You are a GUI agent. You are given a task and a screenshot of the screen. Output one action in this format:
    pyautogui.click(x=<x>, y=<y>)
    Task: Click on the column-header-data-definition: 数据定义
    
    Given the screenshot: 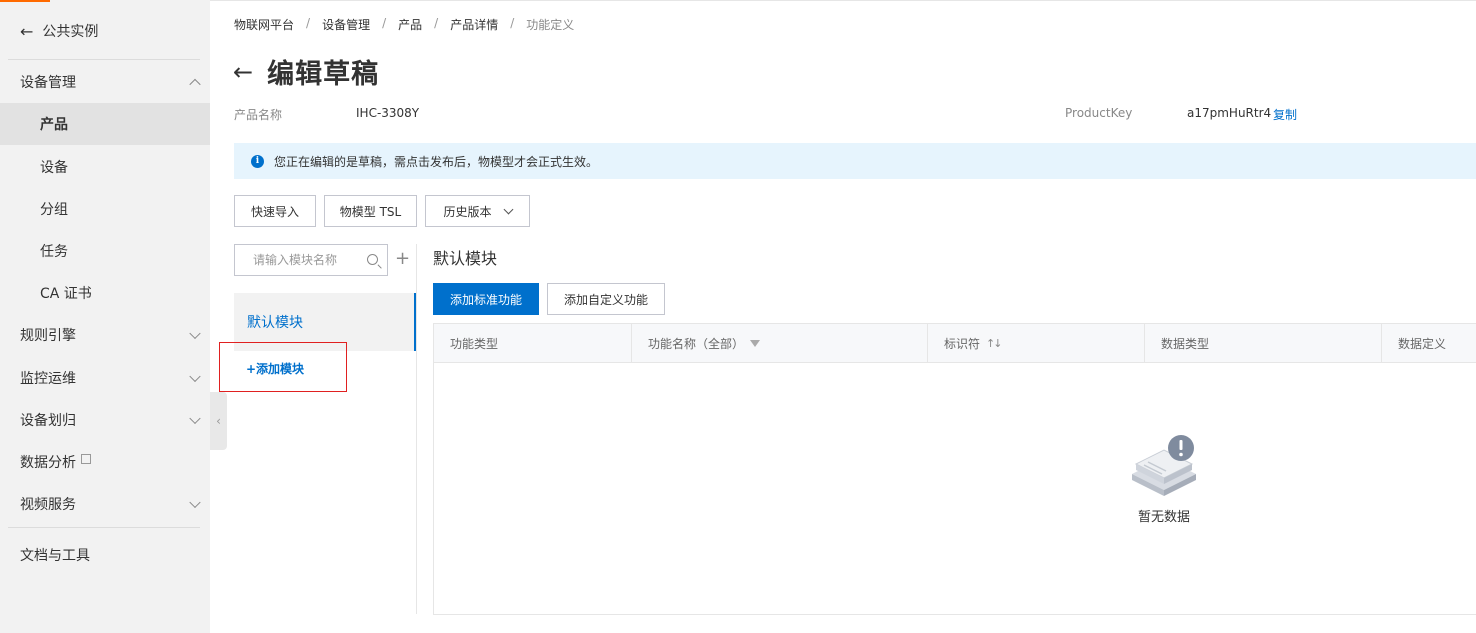 What is the action you would take?
    pyautogui.click(x=1428, y=343)
    